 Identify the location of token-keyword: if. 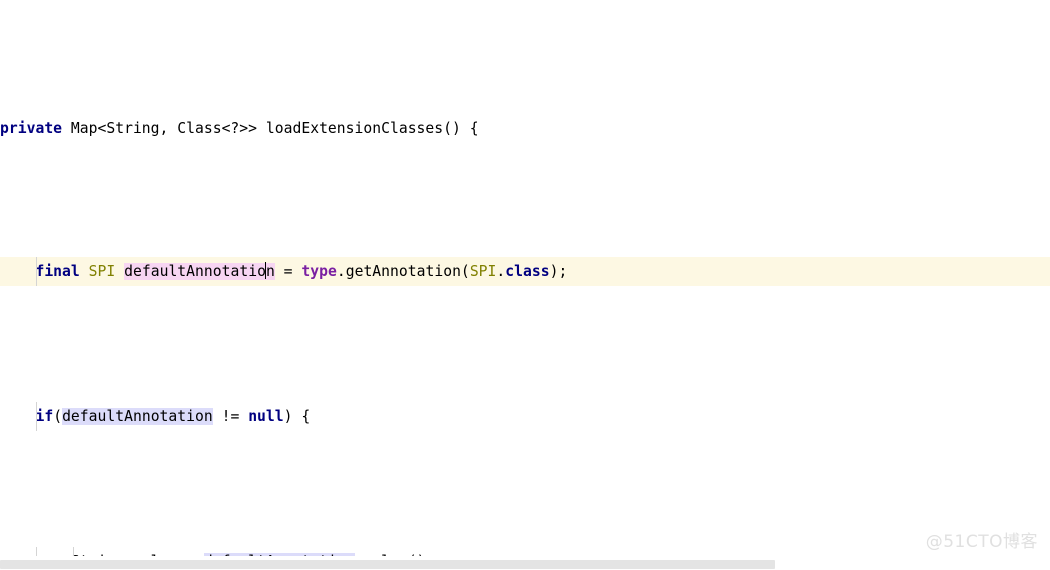
(44, 416).